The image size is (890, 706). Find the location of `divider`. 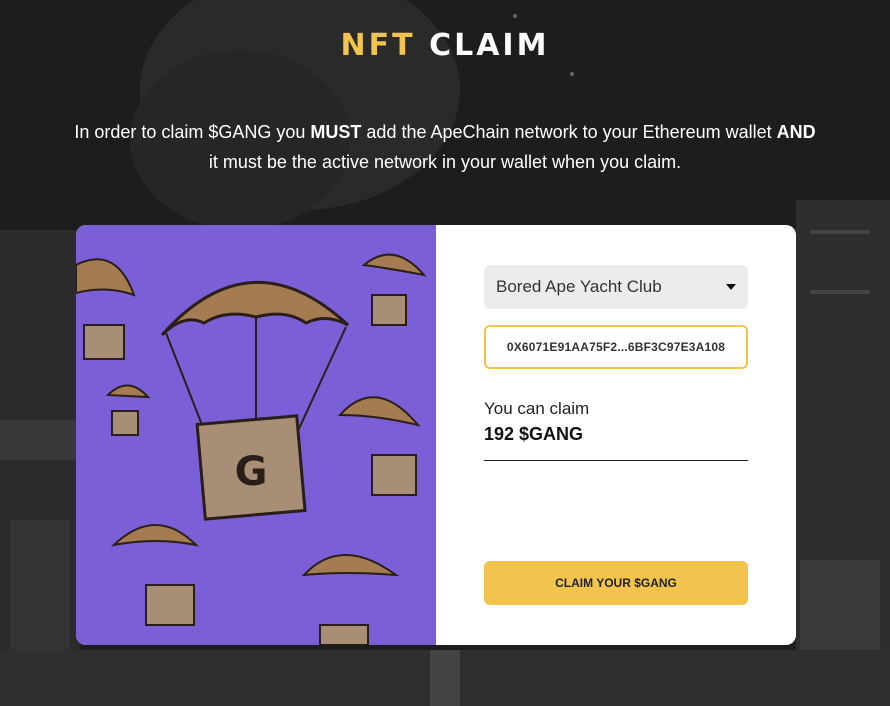

divider is located at coordinates (616, 460).